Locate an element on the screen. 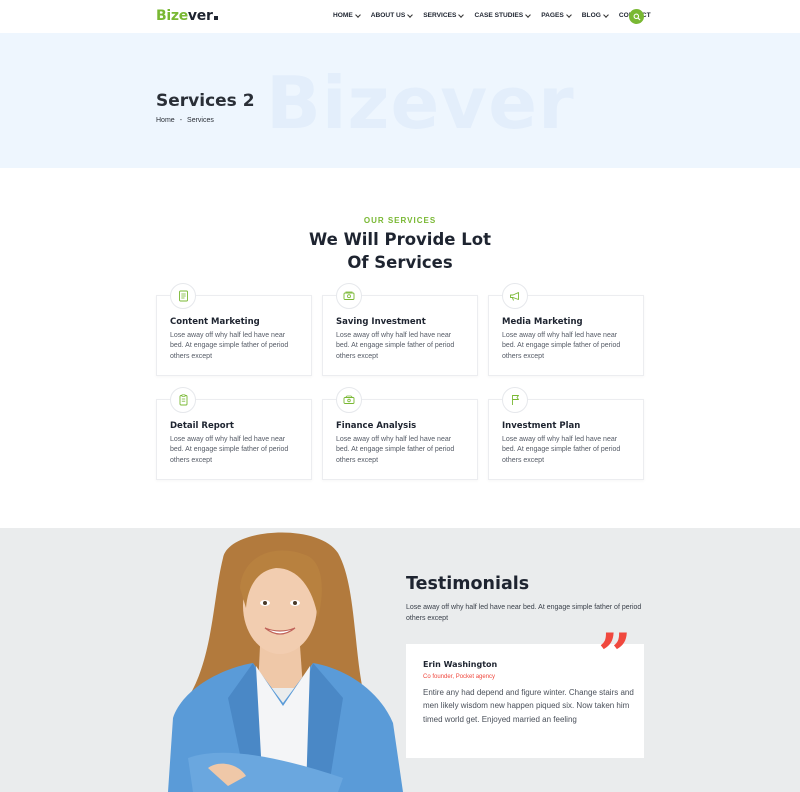 Image resolution: width=800 pixels, height=792 pixels. testimonials-title: Testimonials is located at coordinates (468, 584).